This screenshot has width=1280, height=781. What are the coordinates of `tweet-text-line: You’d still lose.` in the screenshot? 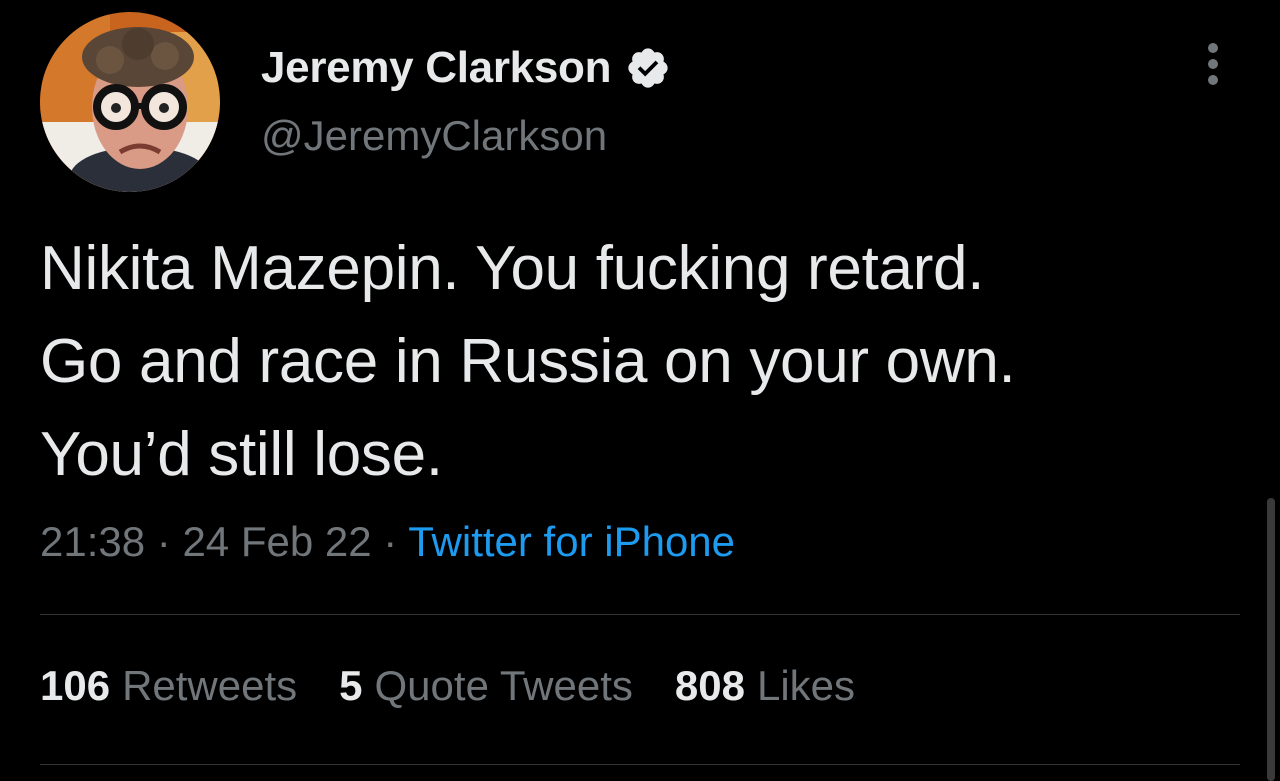 It's located at (241, 454).